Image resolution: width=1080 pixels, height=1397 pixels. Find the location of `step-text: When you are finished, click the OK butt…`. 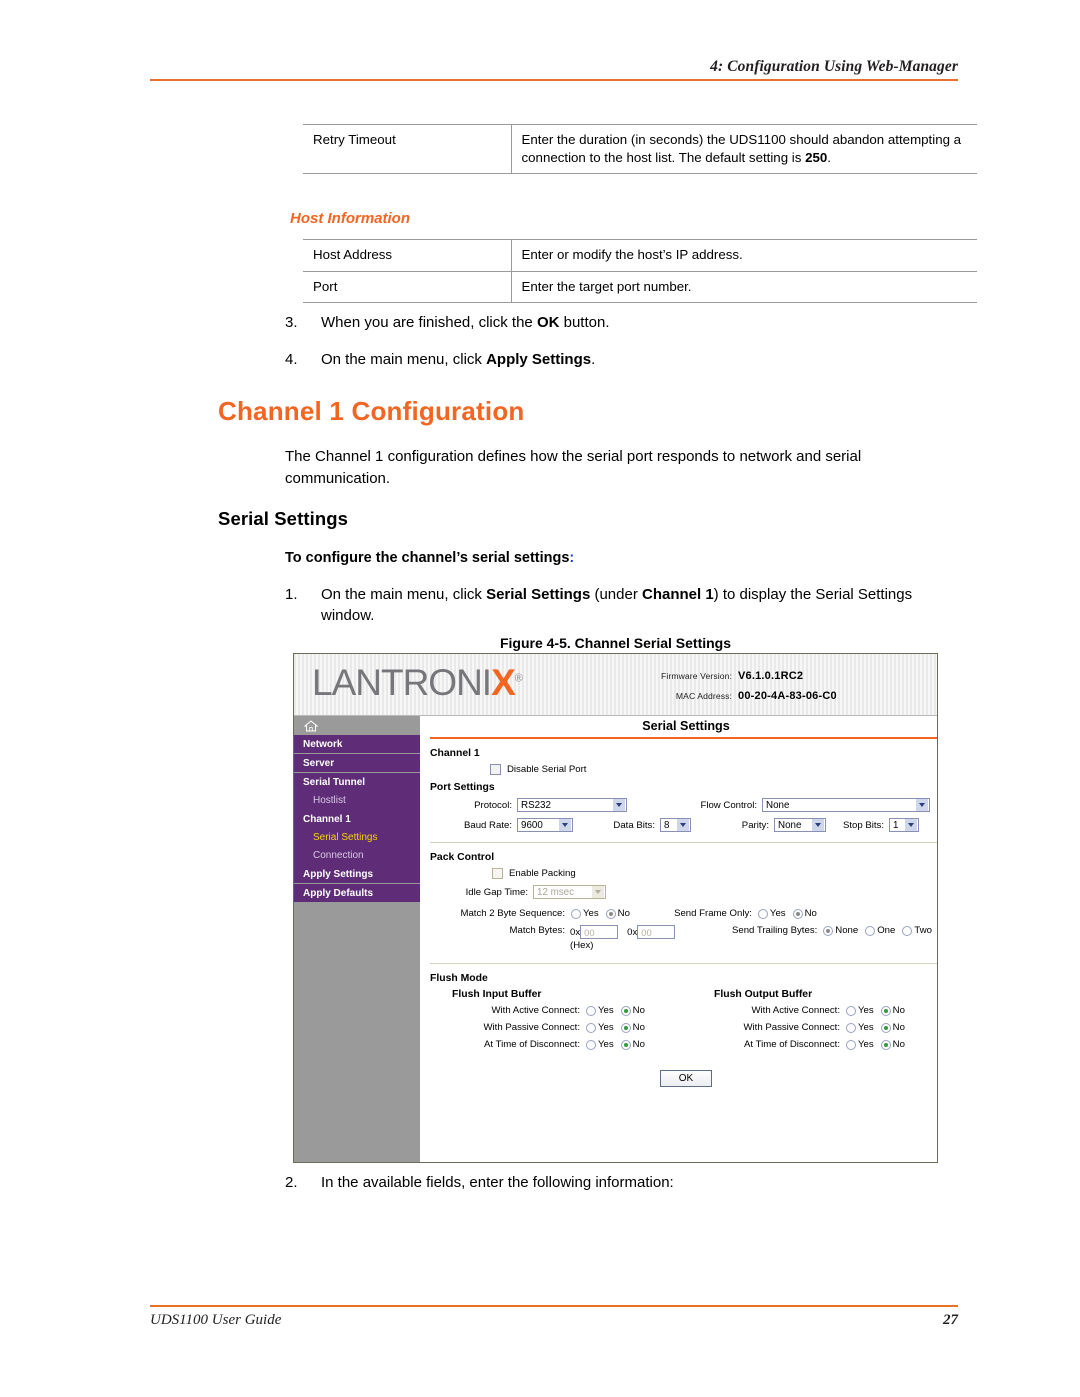

step-text: When you are finished, click the OK butt… is located at coordinates (633, 322).